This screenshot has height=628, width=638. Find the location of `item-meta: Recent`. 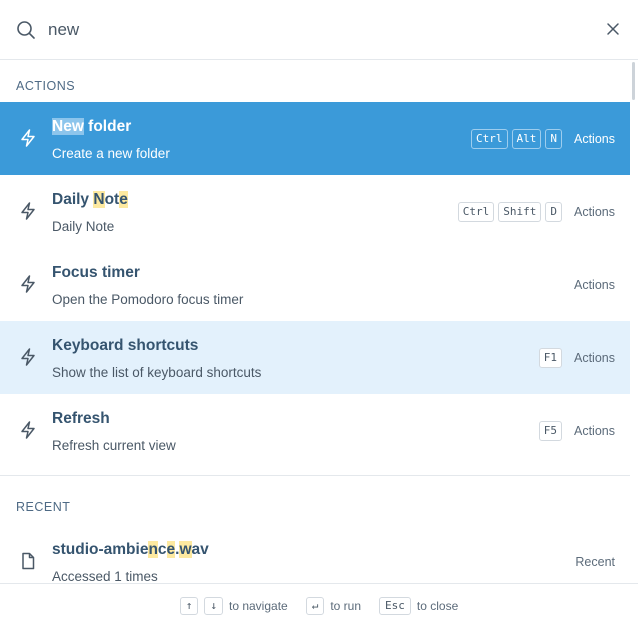

item-meta: Recent is located at coordinates (591, 554).